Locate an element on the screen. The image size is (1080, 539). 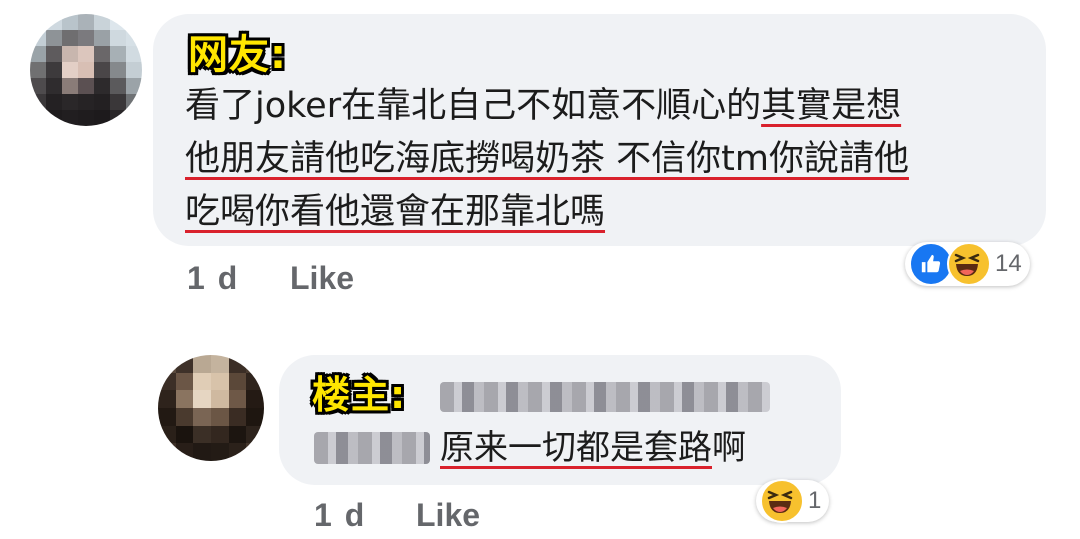
reaction-summary: 14 is located at coordinates (967, 264).